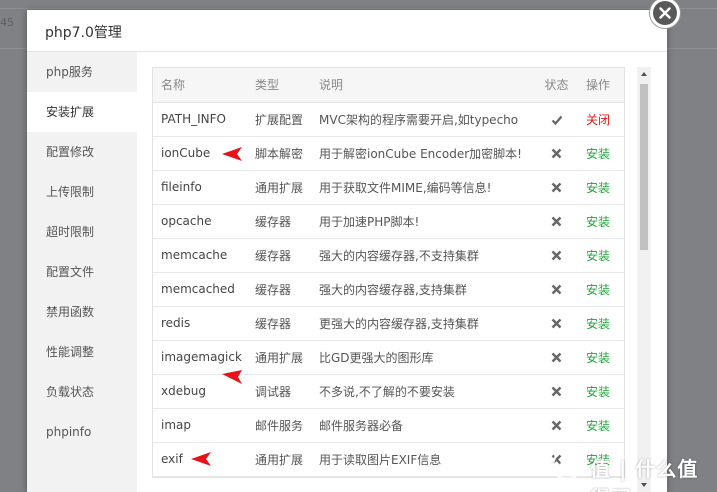 This screenshot has height=492, width=717. I want to click on extension-desc: 用于读取图片EXIF信息, so click(423, 459).